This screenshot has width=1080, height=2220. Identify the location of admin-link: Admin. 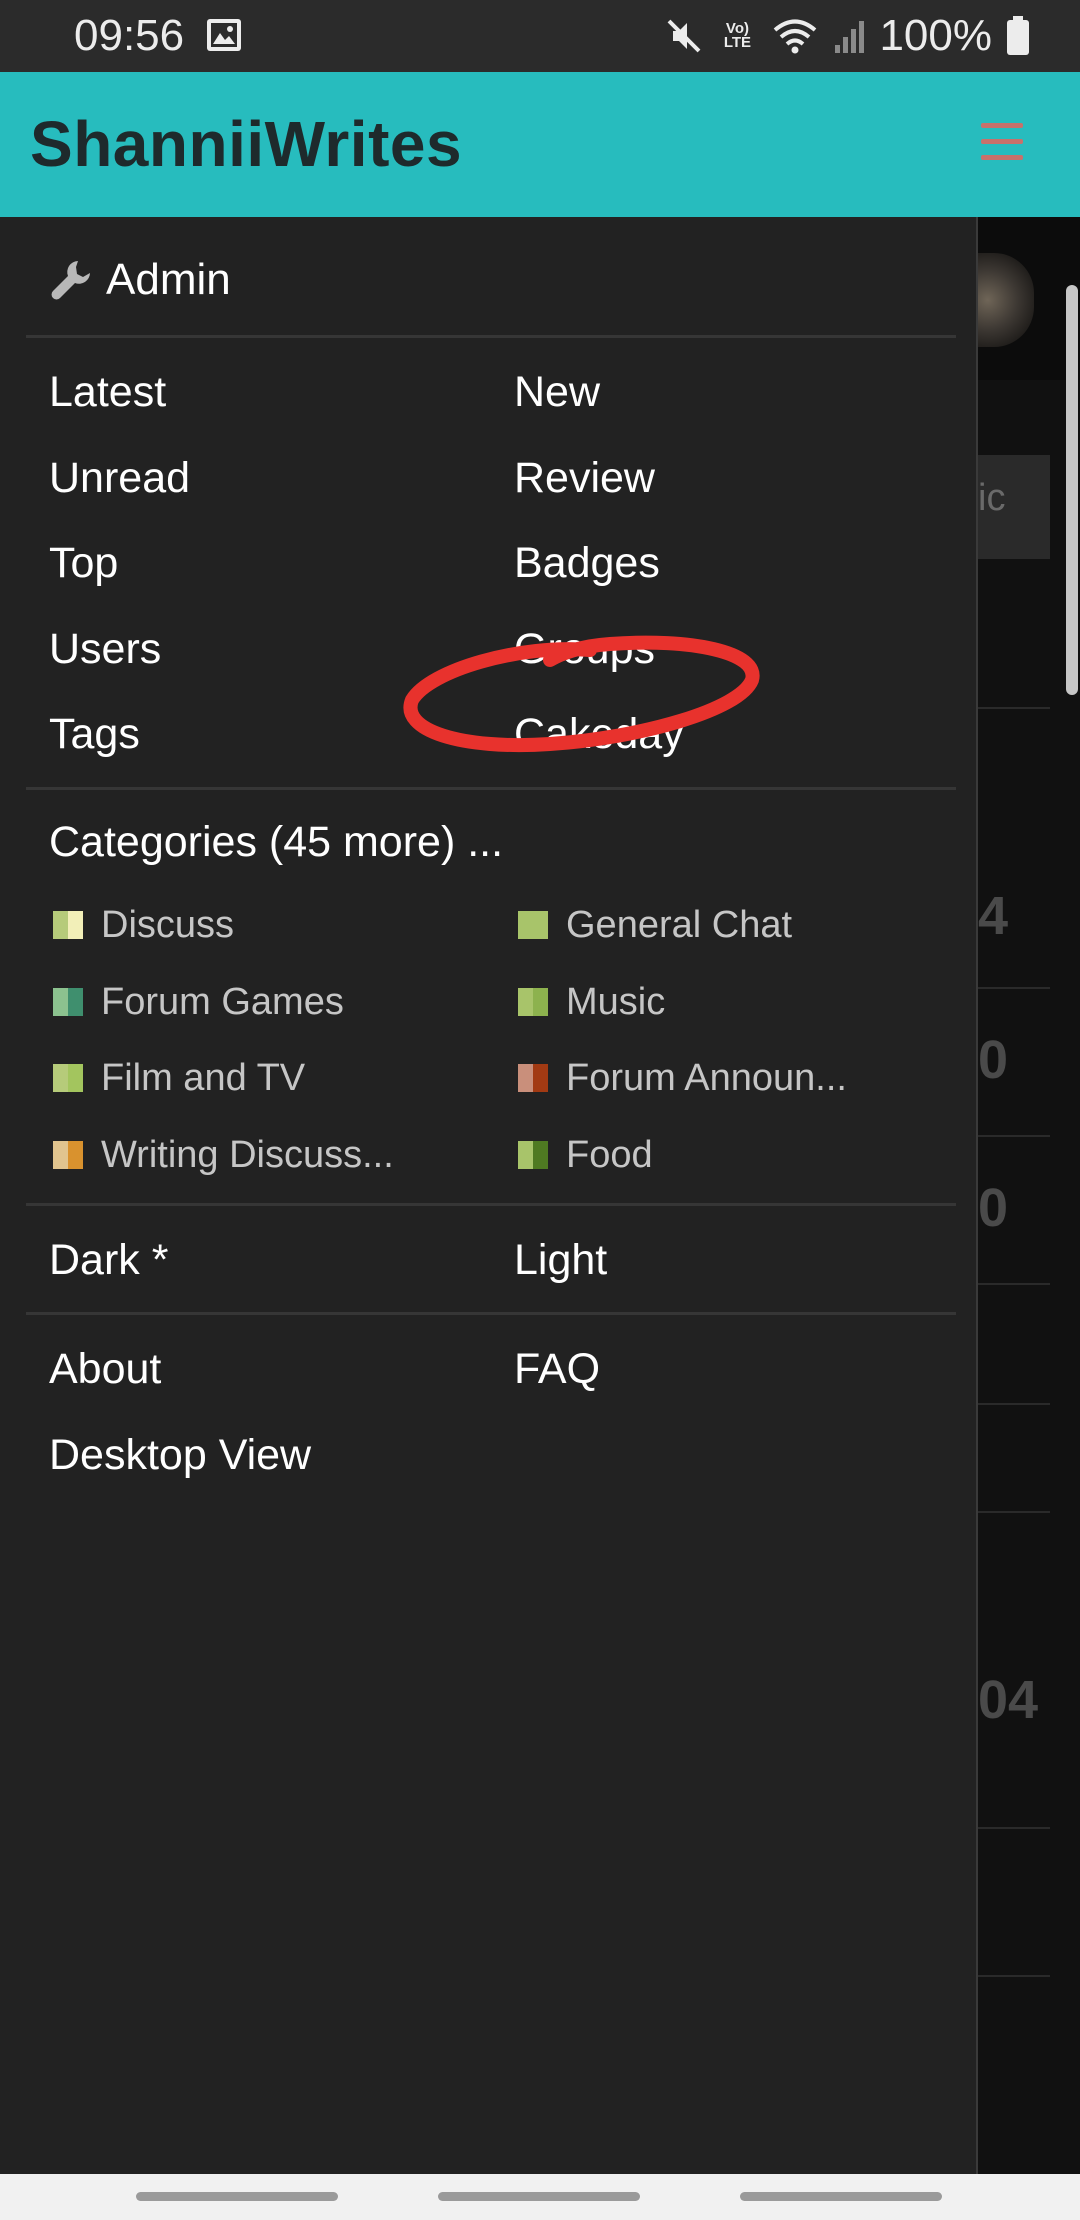
(139, 280).